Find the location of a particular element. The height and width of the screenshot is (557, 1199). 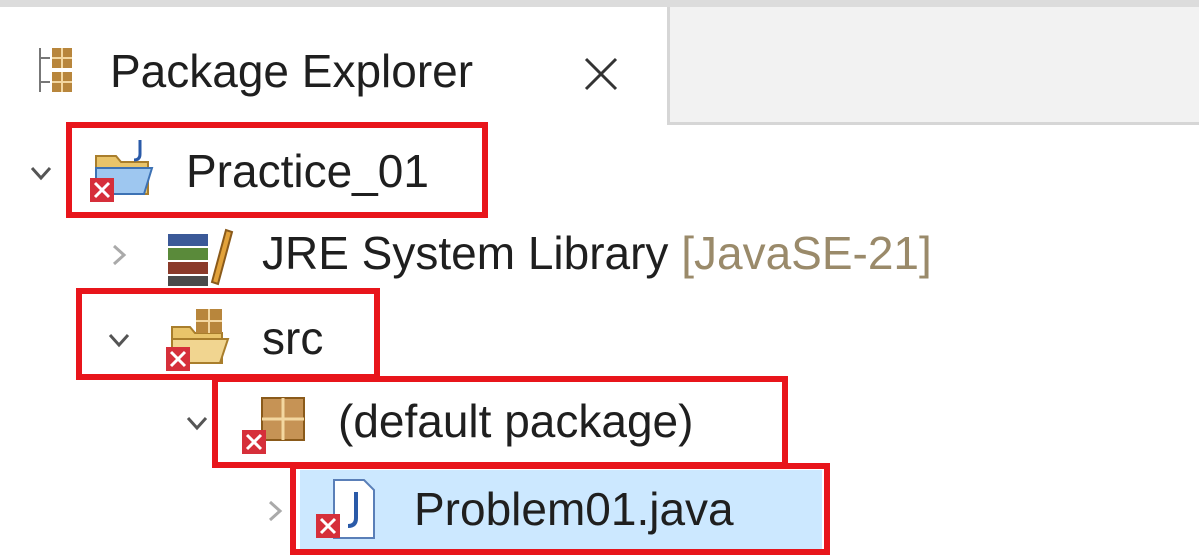

source-folder-error-icon is located at coordinates (197, 338).